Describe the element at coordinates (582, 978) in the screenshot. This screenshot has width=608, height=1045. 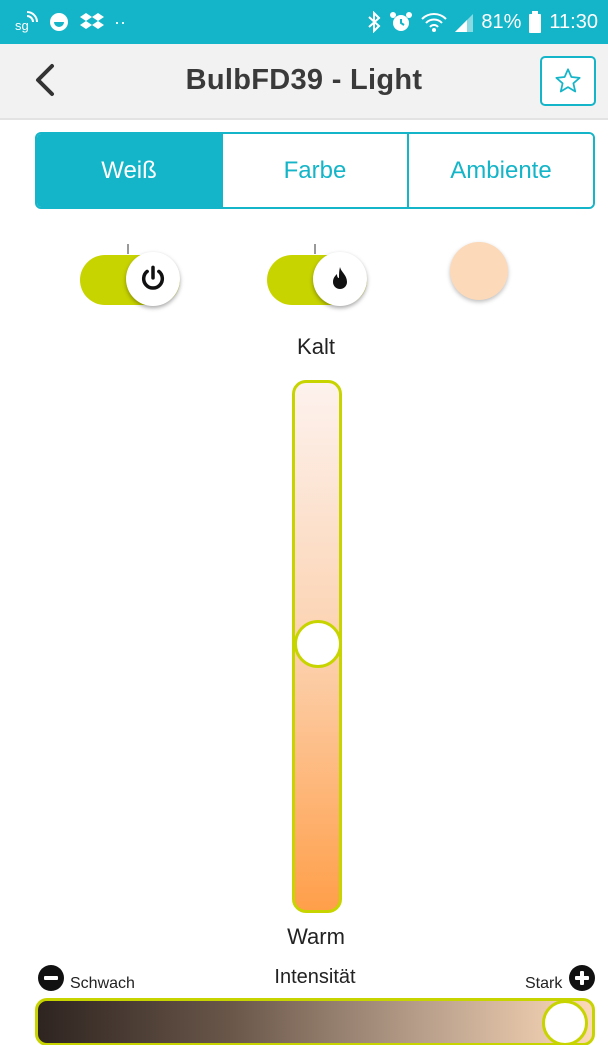
I see `plus-circle-icon` at that location.